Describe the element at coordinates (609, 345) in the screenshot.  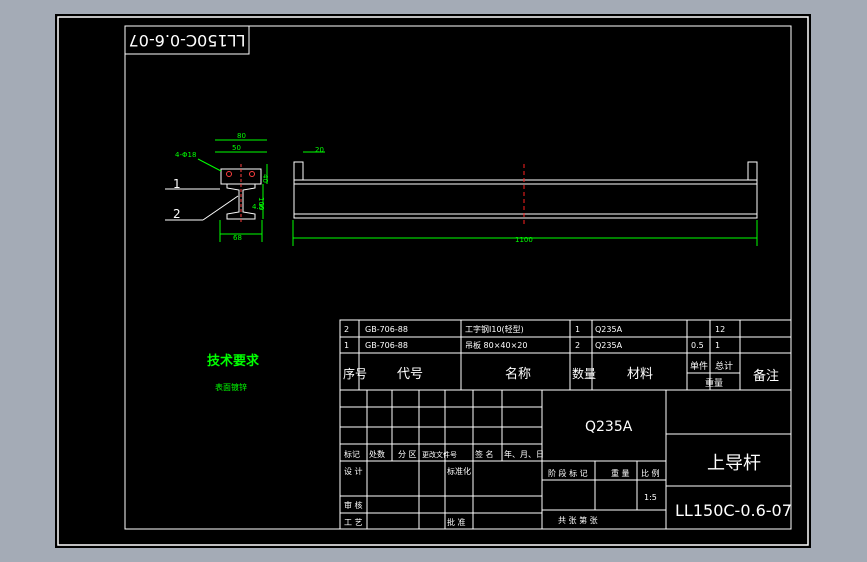
I see `bom-row-1-material: Q235A` at that location.